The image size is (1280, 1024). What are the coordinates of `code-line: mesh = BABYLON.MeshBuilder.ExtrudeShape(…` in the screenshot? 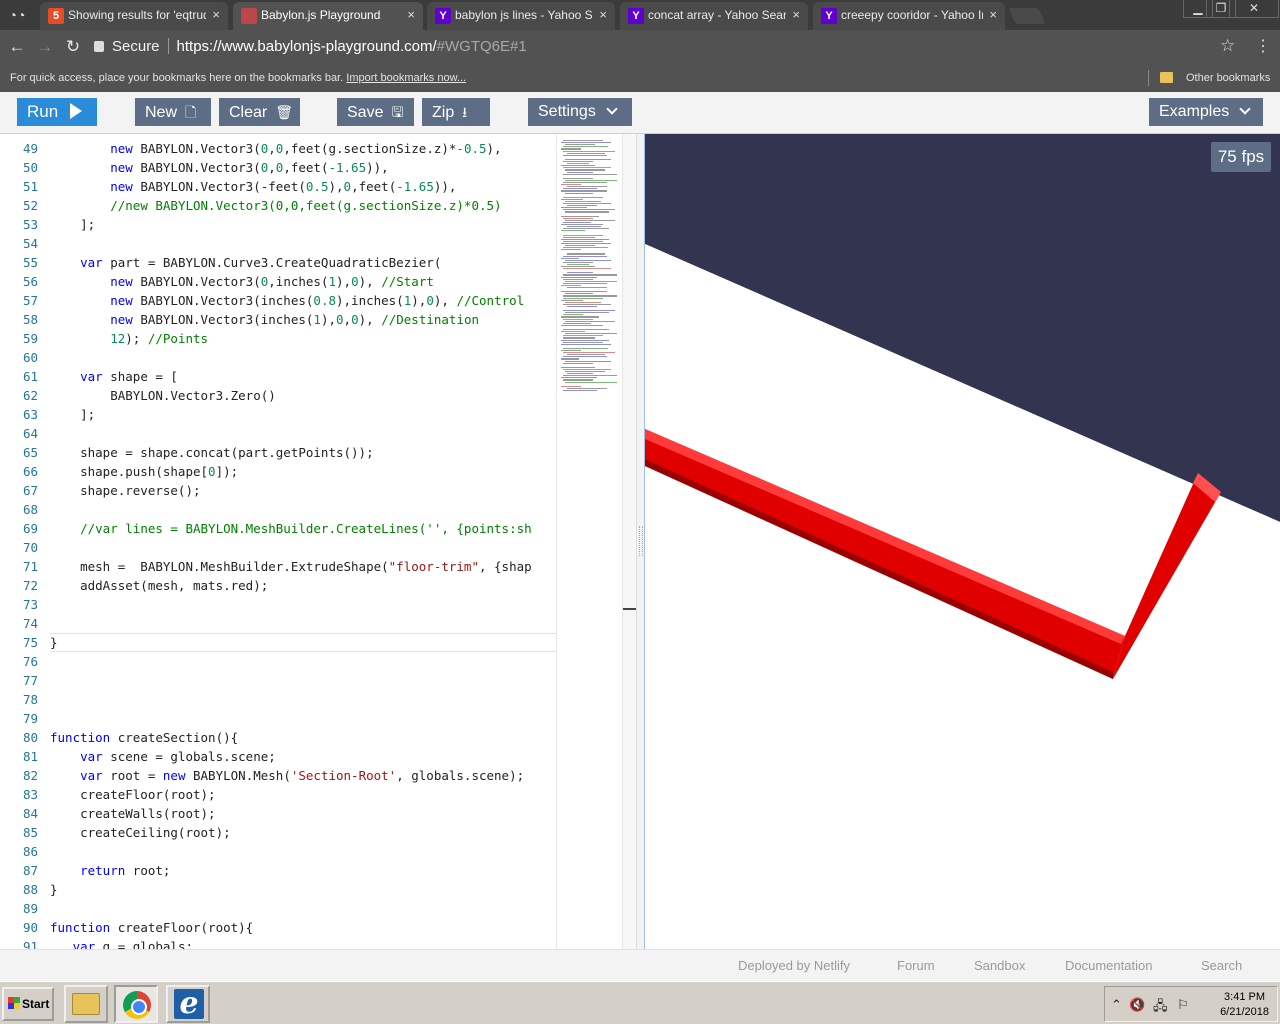 It's located at (291, 566).